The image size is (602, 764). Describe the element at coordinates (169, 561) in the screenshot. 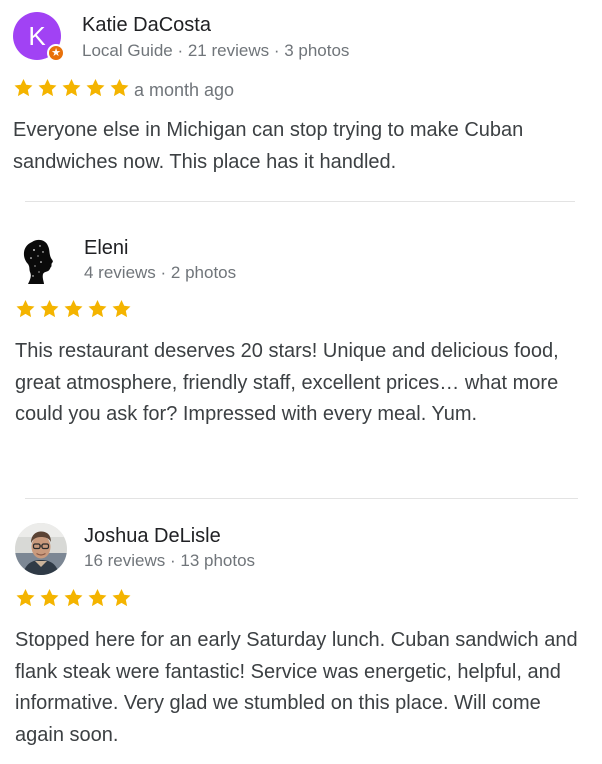

I see `reviewer-meta: 16 reviews · 13 photos` at that location.